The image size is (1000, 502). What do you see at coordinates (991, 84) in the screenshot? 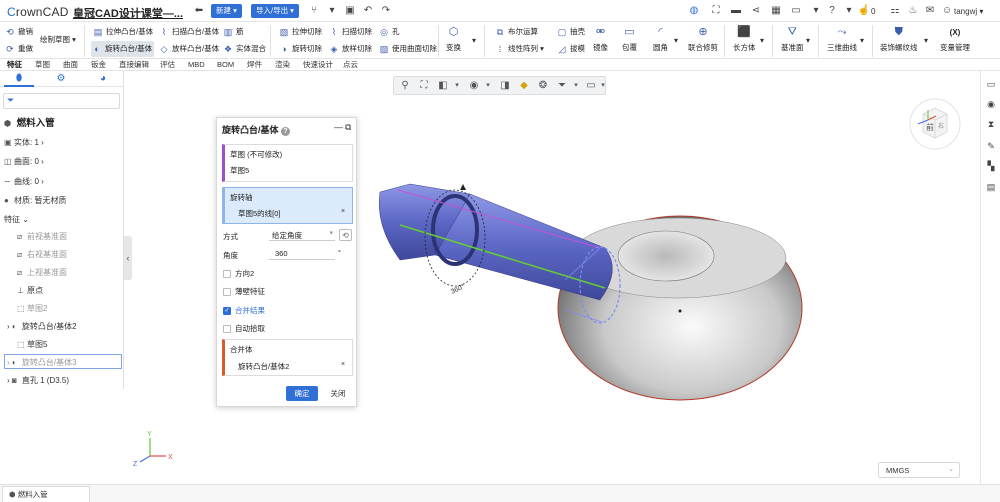
I see `folder-icon: ▭` at bounding box center [991, 84].